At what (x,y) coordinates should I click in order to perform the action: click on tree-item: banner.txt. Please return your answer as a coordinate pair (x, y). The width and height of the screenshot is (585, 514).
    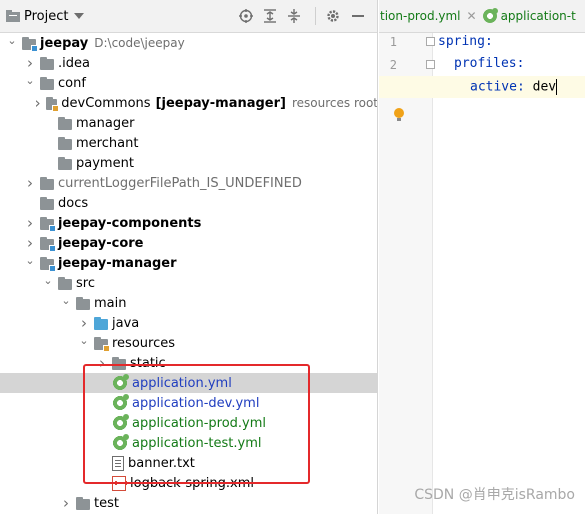
    Looking at the image, I should click on (188, 463).